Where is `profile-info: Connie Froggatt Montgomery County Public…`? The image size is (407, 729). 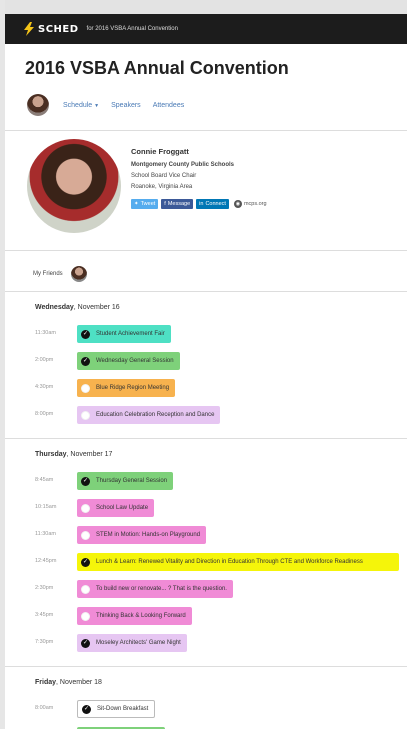
profile-info: Connie Froggatt Montgomery County Public… is located at coordinates (199, 197).